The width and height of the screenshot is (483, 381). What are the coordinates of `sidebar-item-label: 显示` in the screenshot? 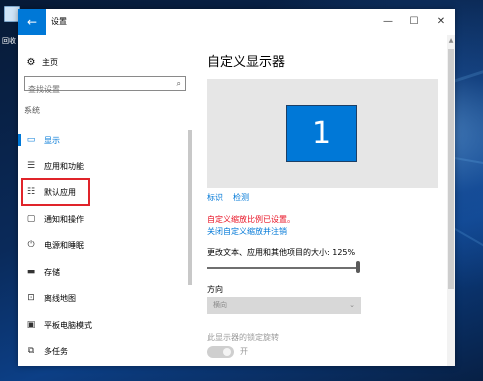 It's located at (52, 140).